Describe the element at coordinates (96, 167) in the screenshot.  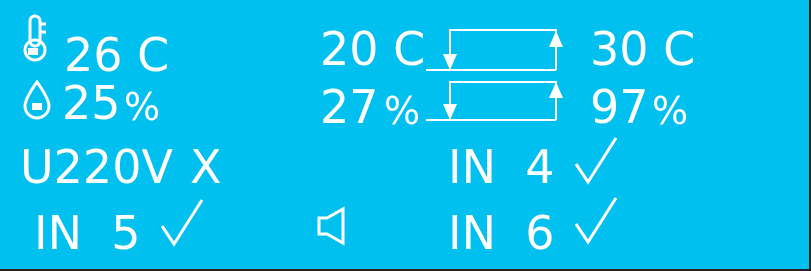
I see `power-label: U220V` at that location.